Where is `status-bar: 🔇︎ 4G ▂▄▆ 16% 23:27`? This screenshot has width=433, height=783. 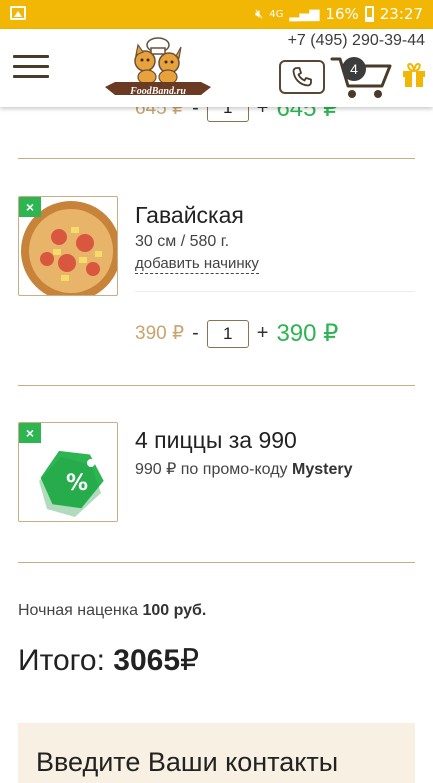 status-bar: 🔇︎ 4G ▂▄▆ 16% 23:27 is located at coordinates (216, 14).